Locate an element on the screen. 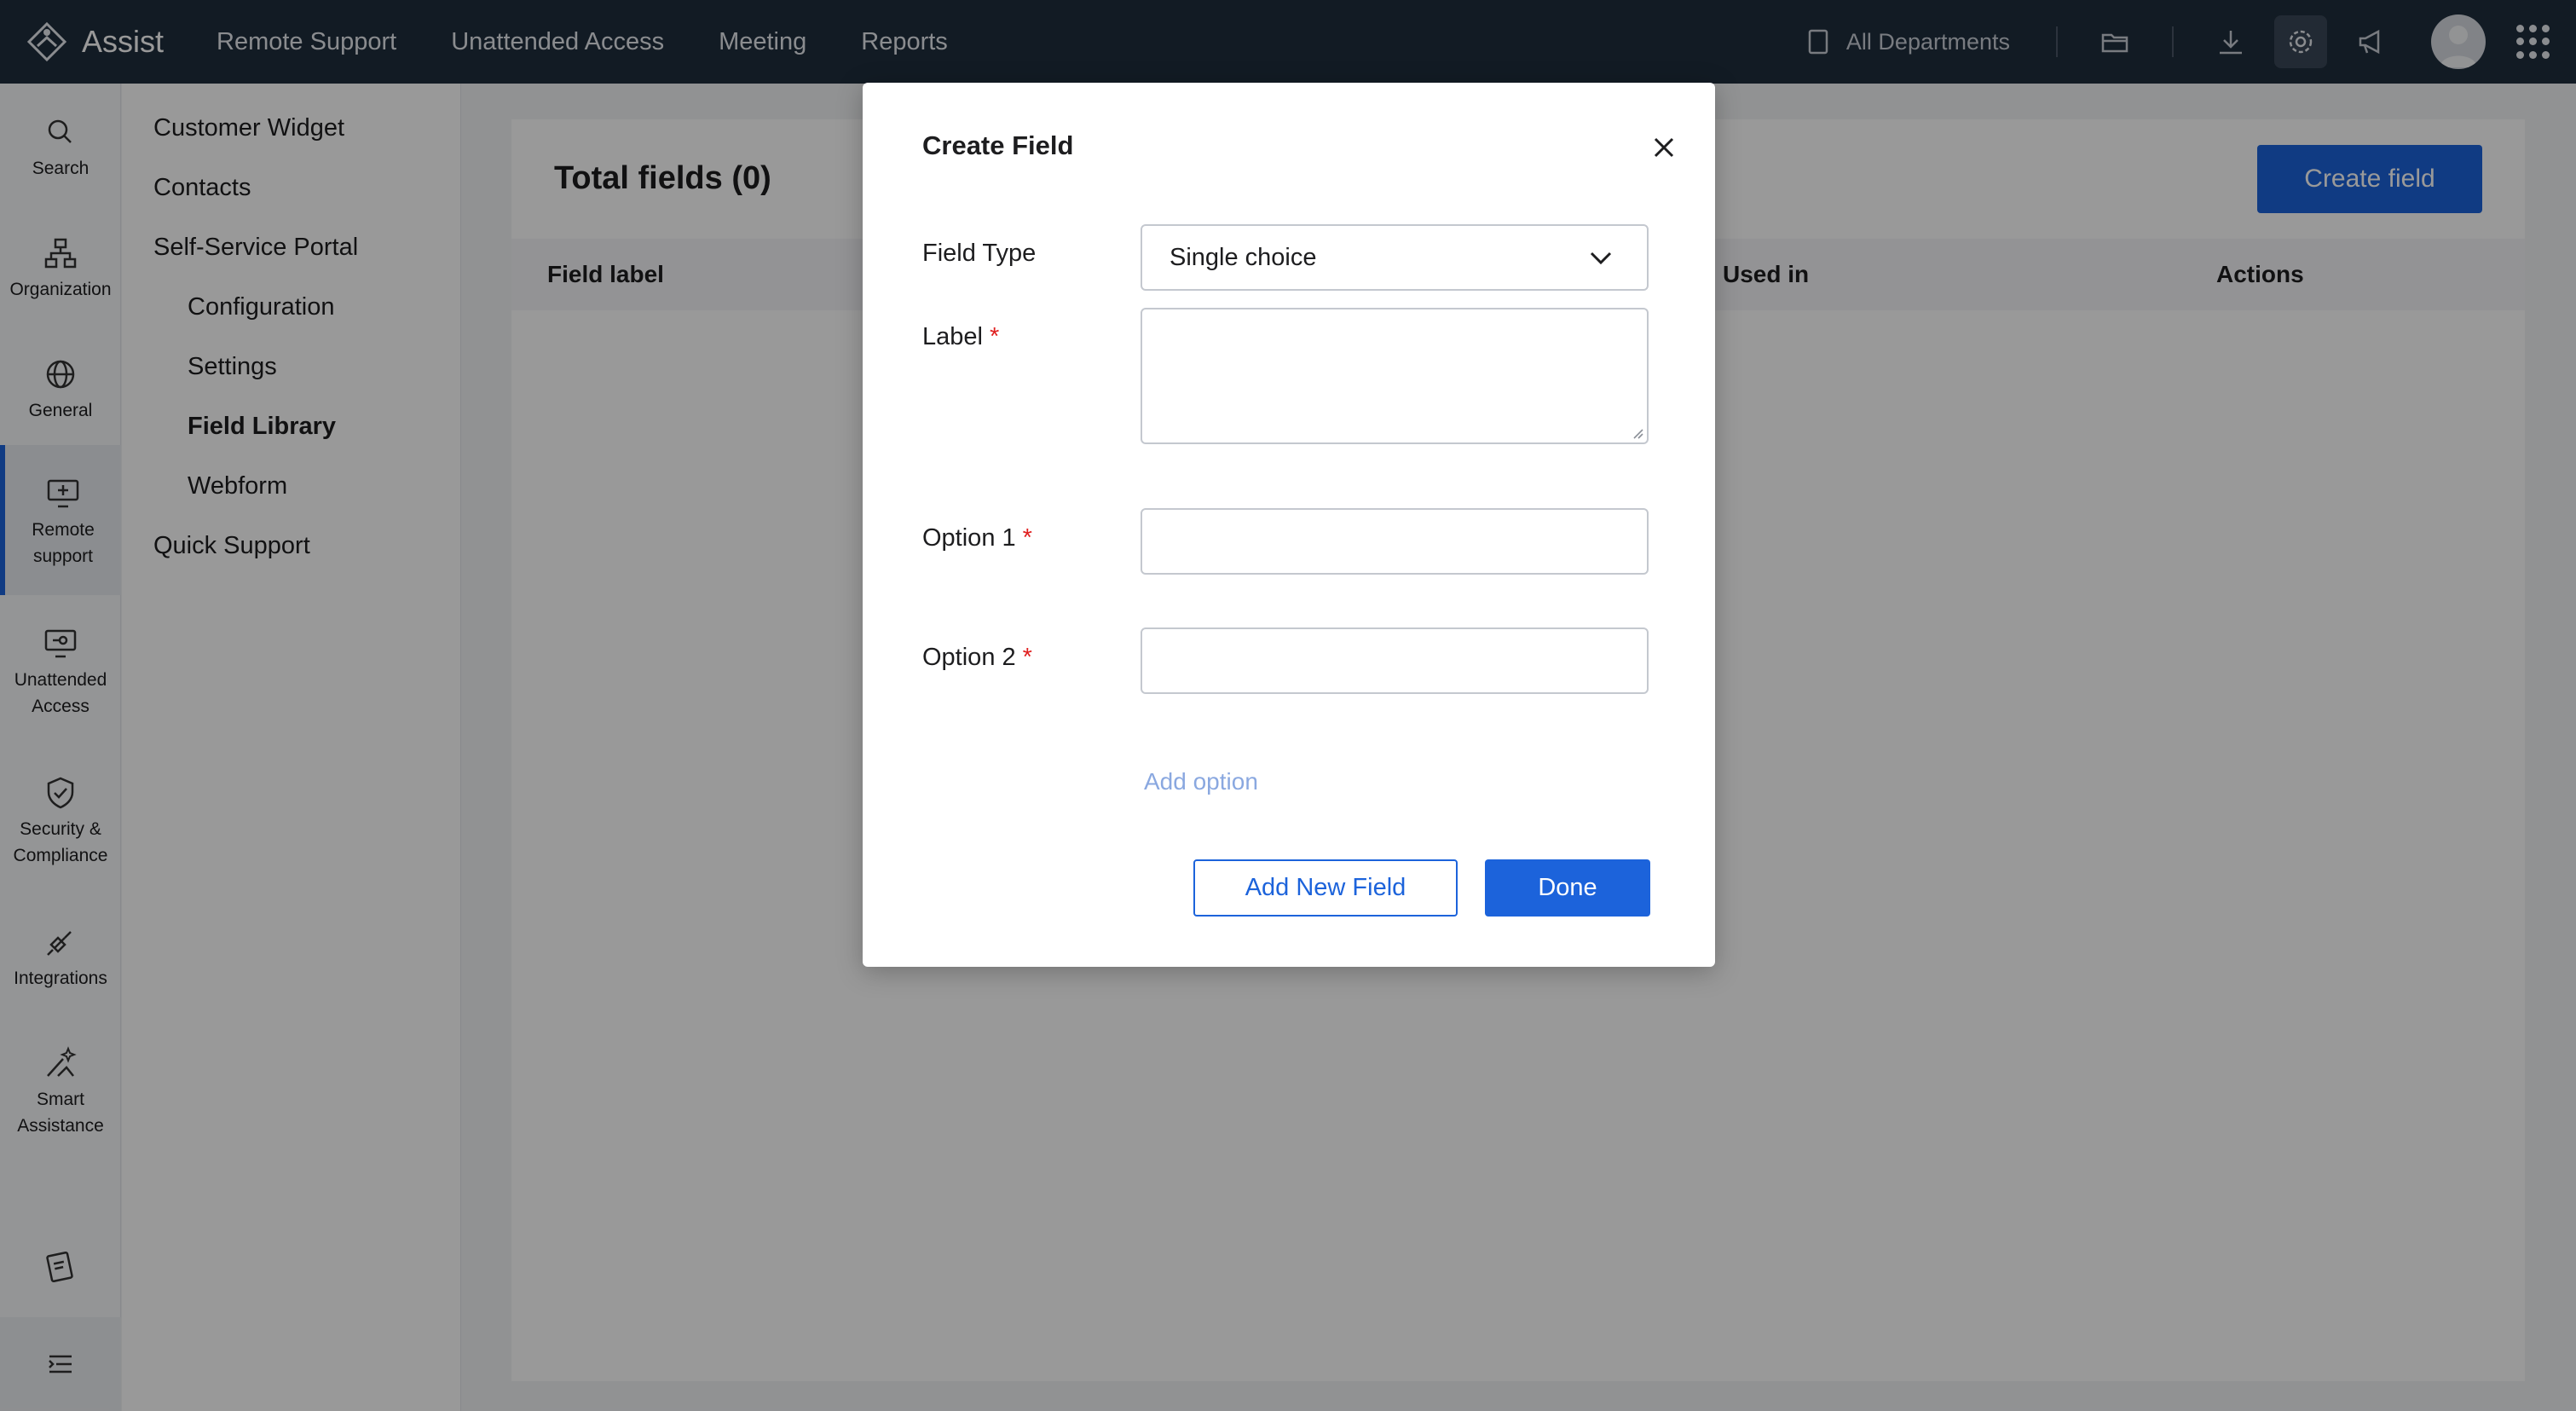 Image resolution: width=2576 pixels, height=1411 pixels. field-type-label: Field Type is located at coordinates (979, 253).